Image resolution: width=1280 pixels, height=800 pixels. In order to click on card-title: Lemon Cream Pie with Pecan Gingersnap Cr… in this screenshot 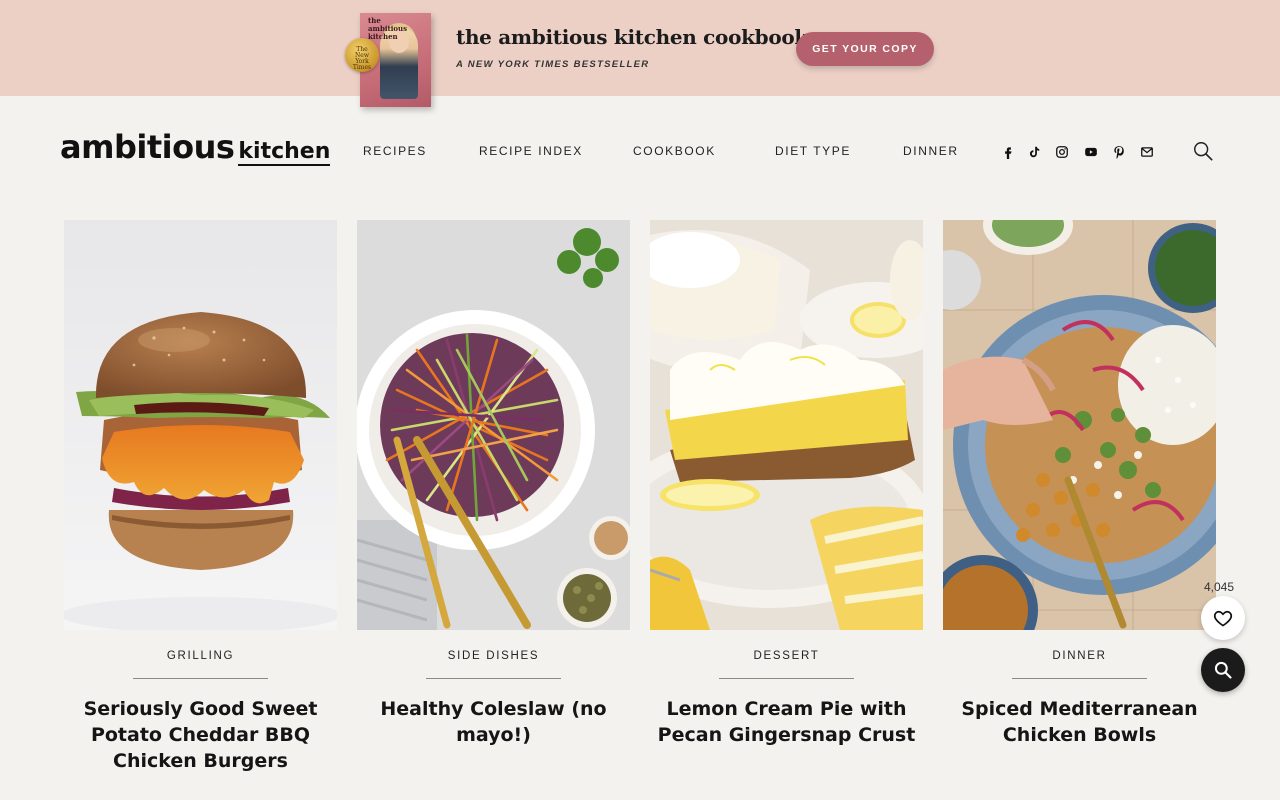, I will do `click(786, 722)`.